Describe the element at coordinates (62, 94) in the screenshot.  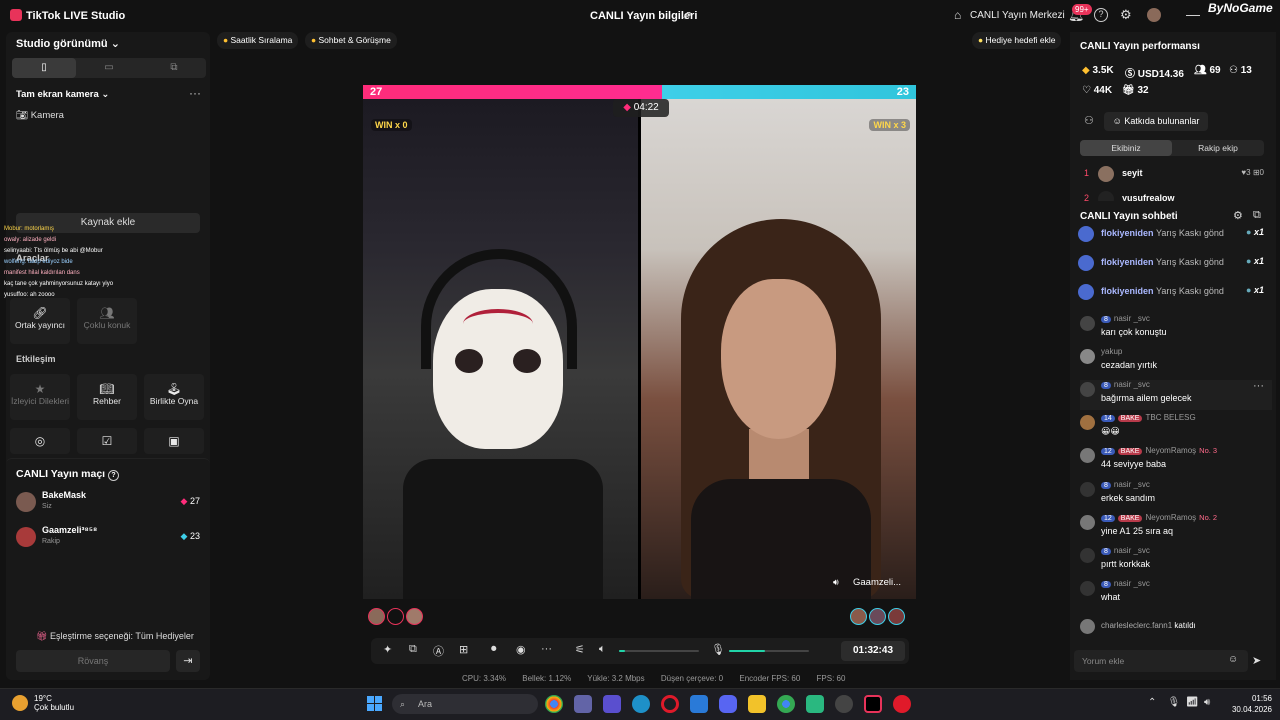
I see `scene-dropdown: Tam ekran kamera ⌄` at that location.